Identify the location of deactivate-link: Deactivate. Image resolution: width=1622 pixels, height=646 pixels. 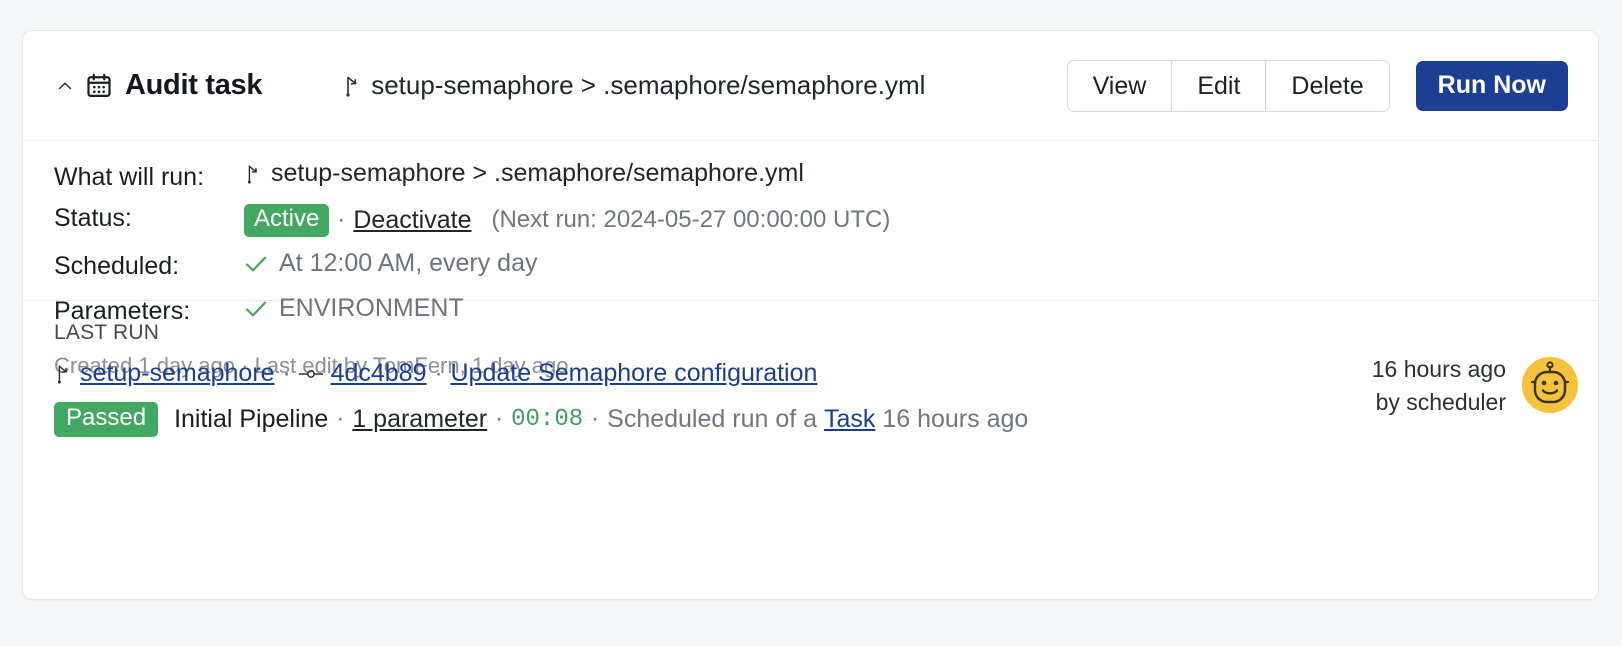
(412, 220).